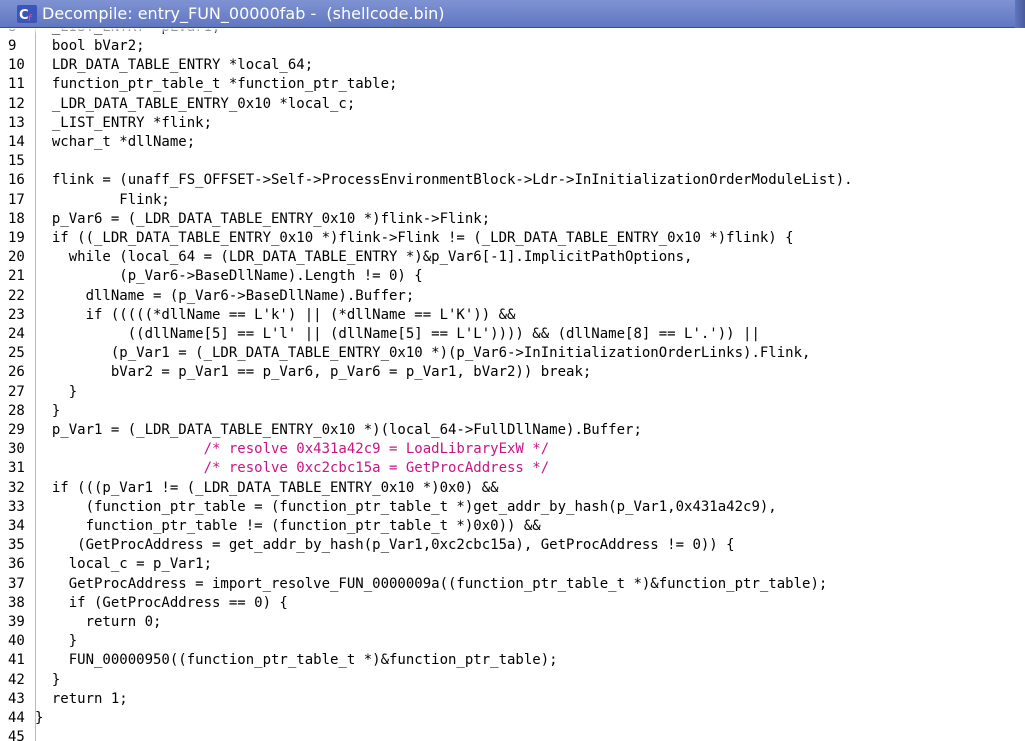 The width and height of the screenshot is (1025, 741). What do you see at coordinates (81, 698) in the screenshot?
I see `code-text: return 1;` at bounding box center [81, 698].